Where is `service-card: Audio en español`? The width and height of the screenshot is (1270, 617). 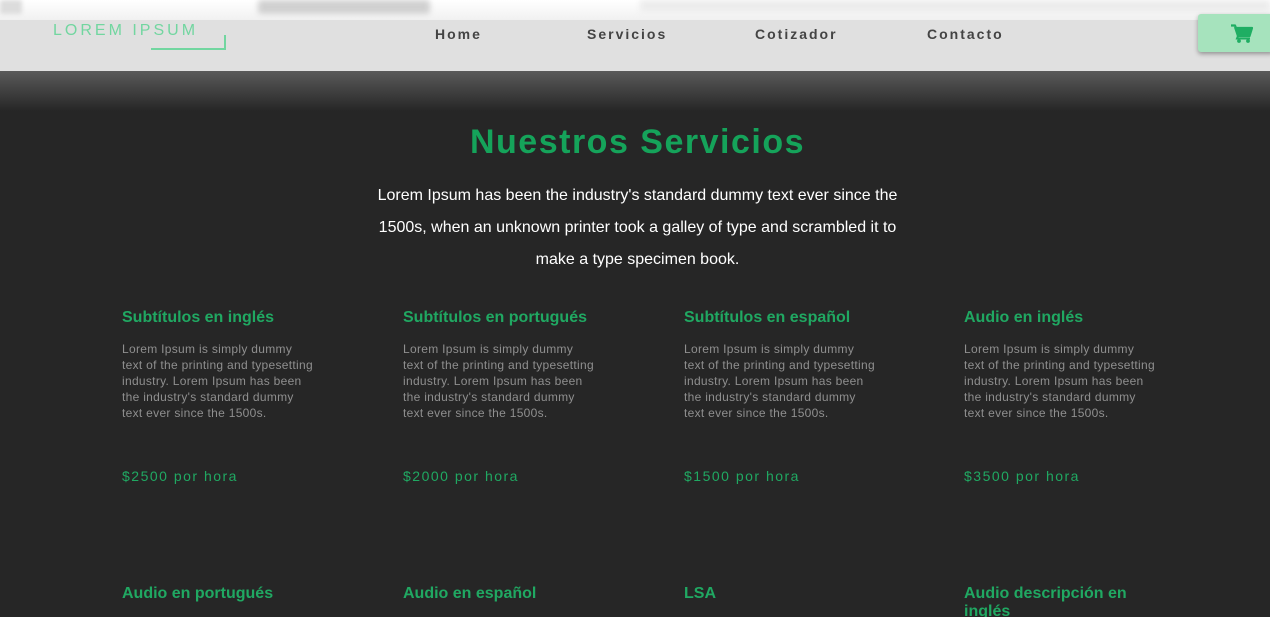 service-card: Audio en español is located at coordinates (503, 594).